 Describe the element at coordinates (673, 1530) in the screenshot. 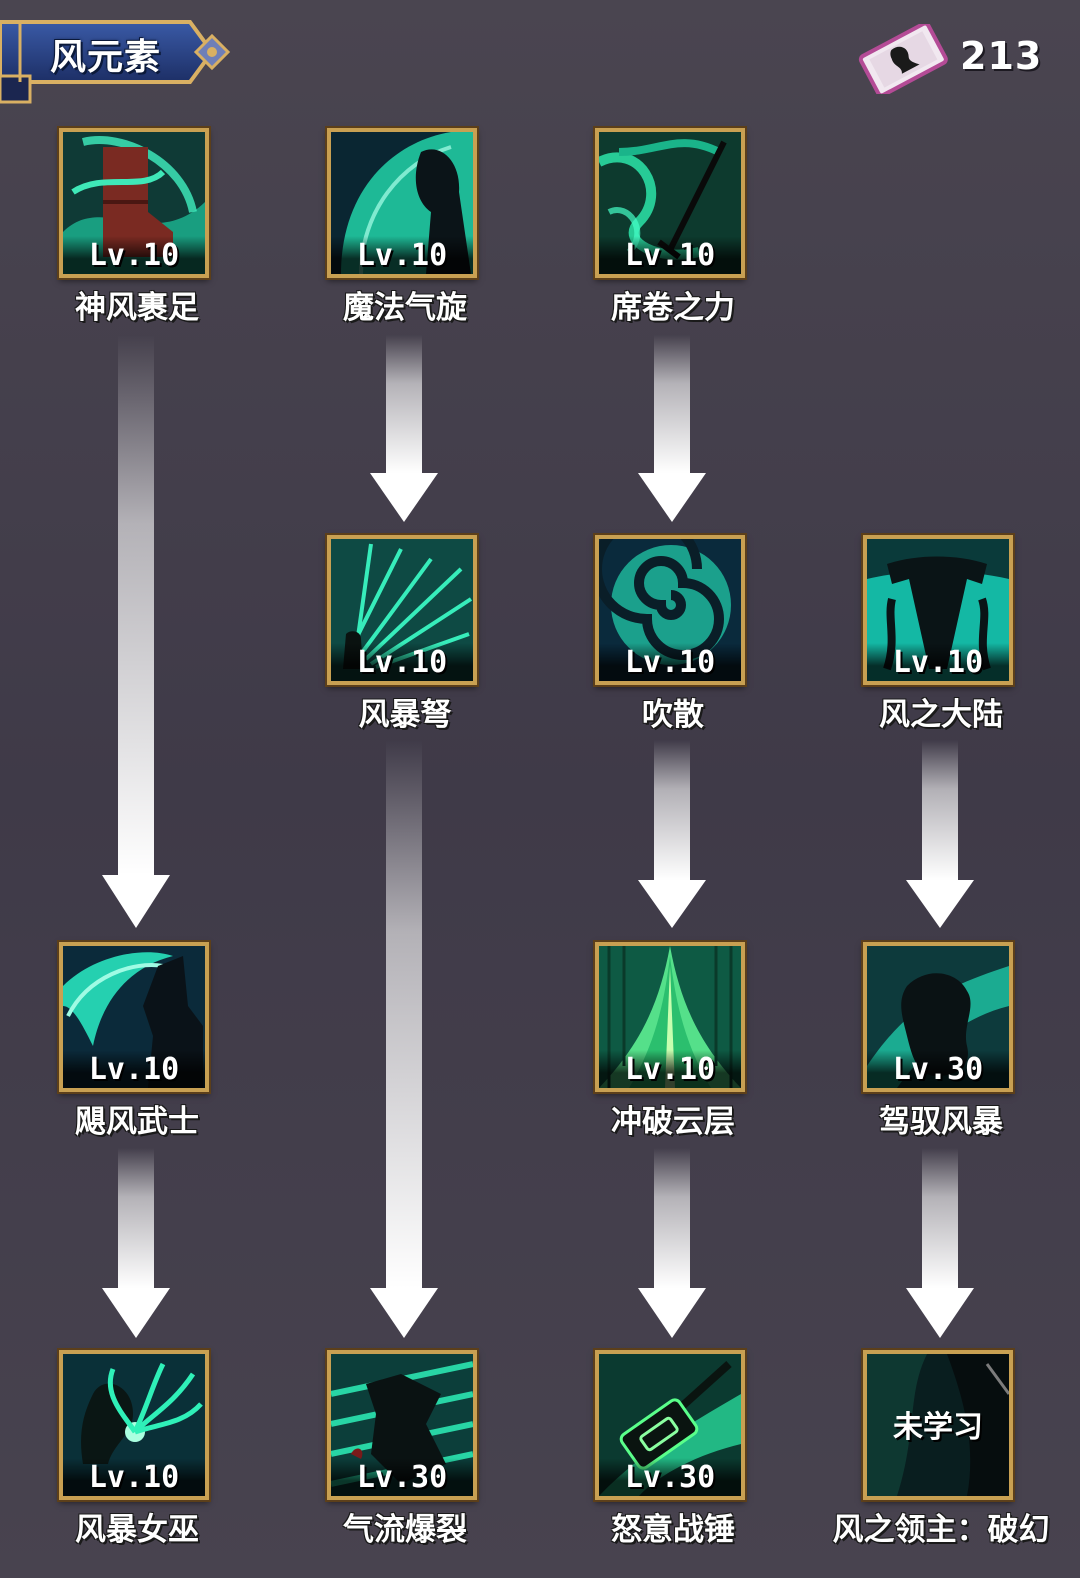

I see `skill-name: 怒意战锤` at that location.